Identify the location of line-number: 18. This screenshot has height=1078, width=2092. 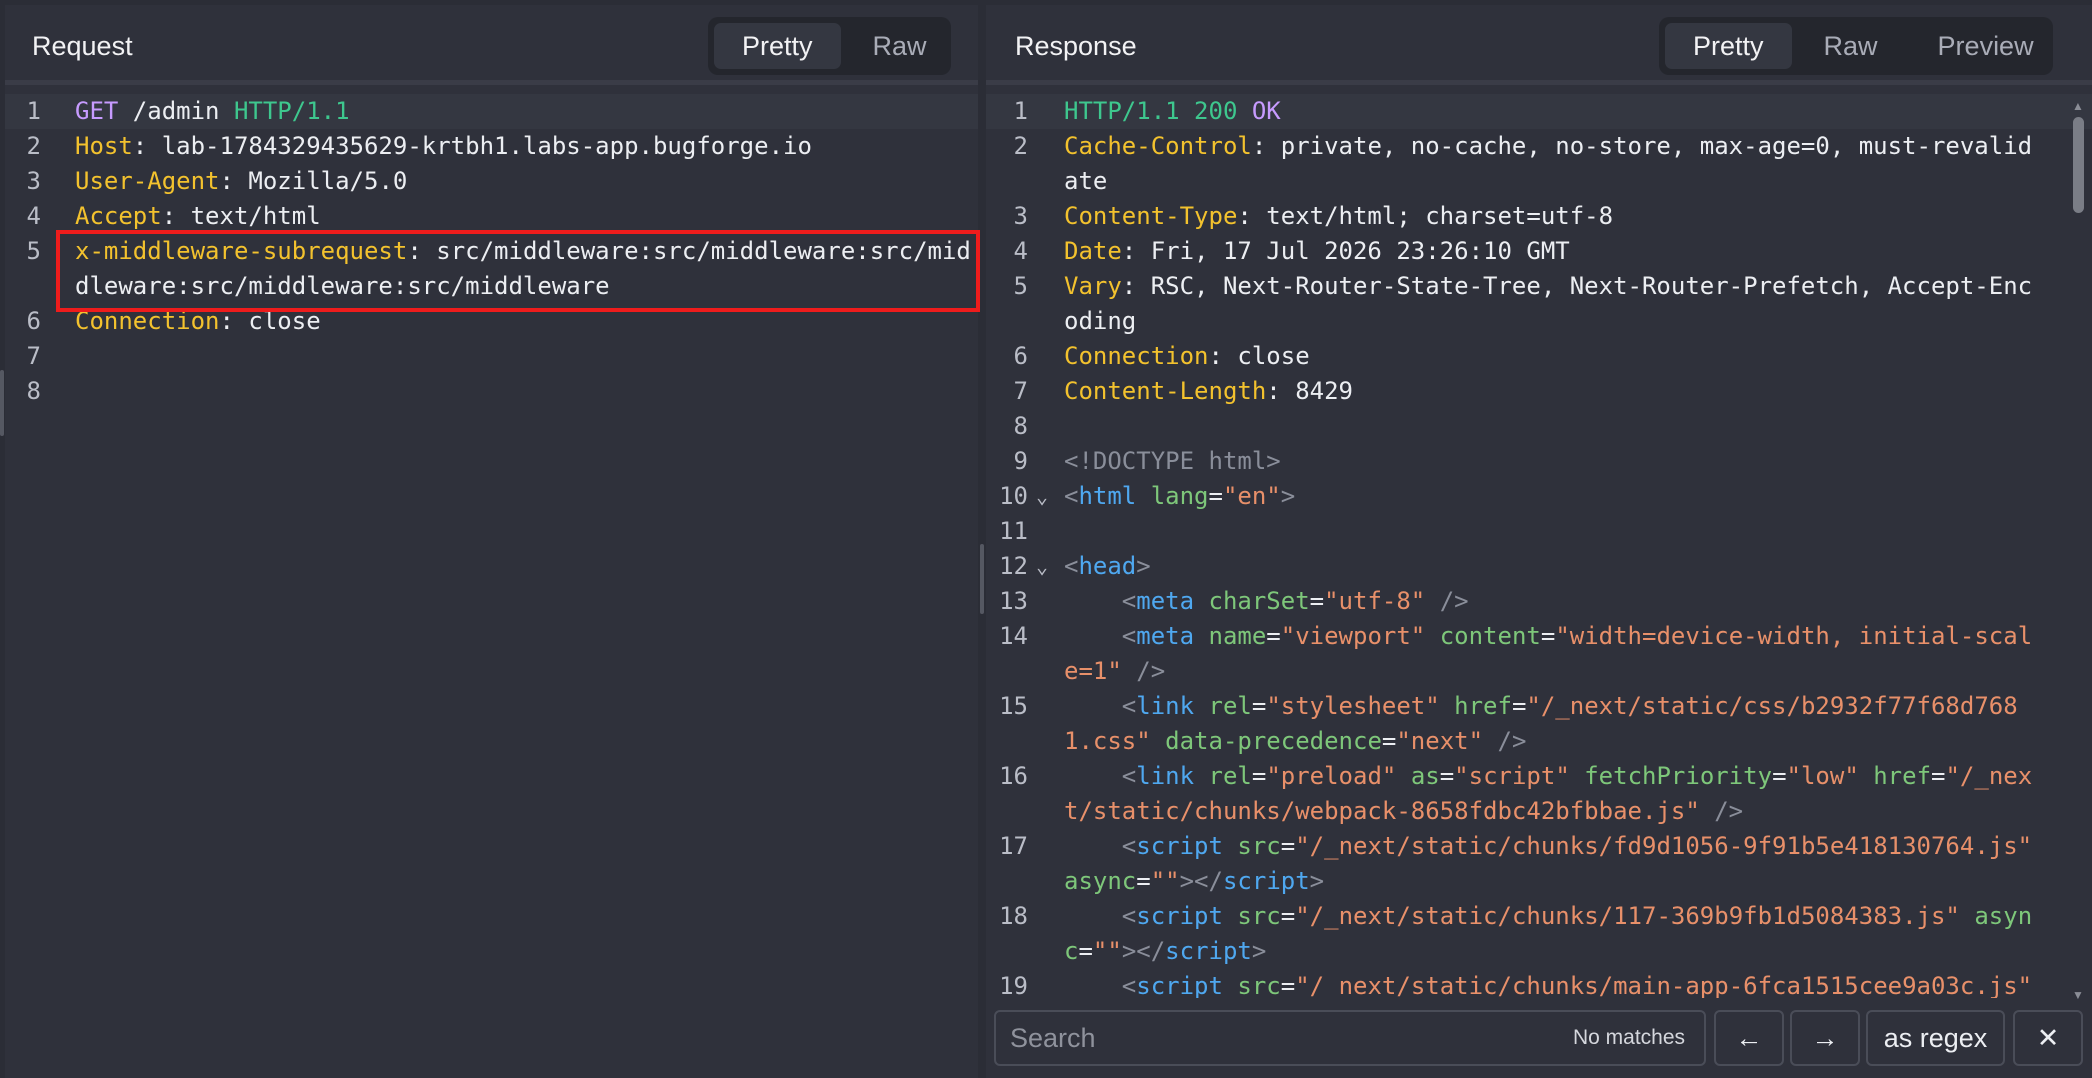
(1013, 916).